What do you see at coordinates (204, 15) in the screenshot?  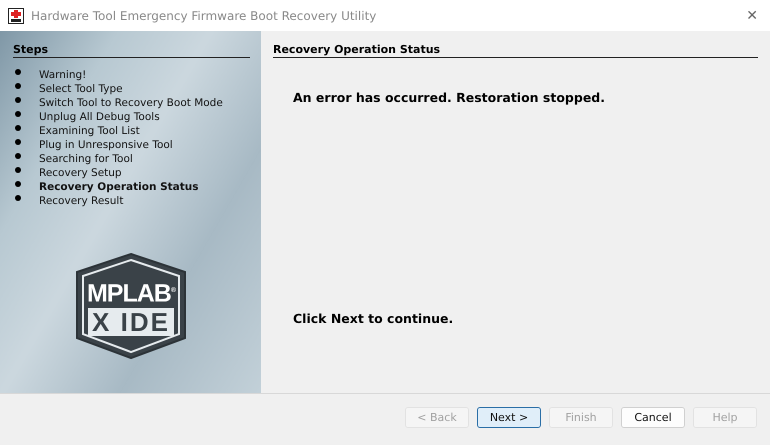 I see `window-title: Hardware Tool Emergency Firmware Boot Recovery Utility` at bounding box center [204, 15].